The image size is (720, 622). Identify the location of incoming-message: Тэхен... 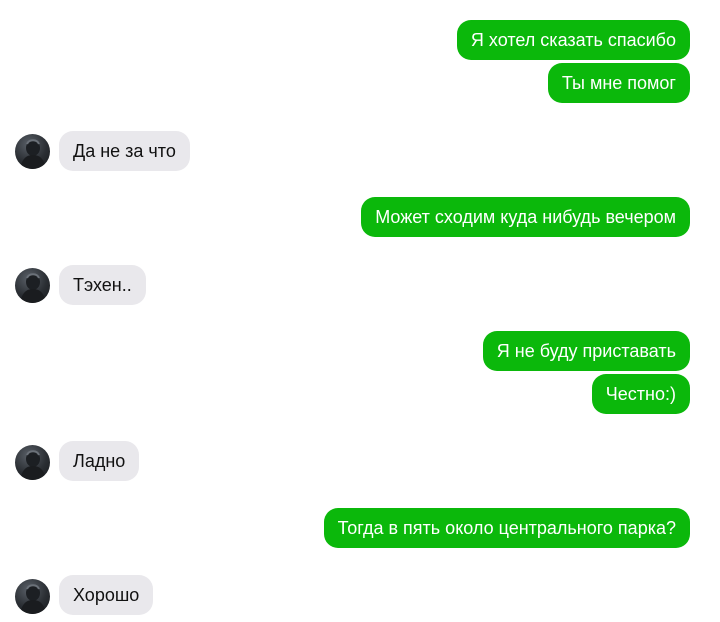
(102, 285).